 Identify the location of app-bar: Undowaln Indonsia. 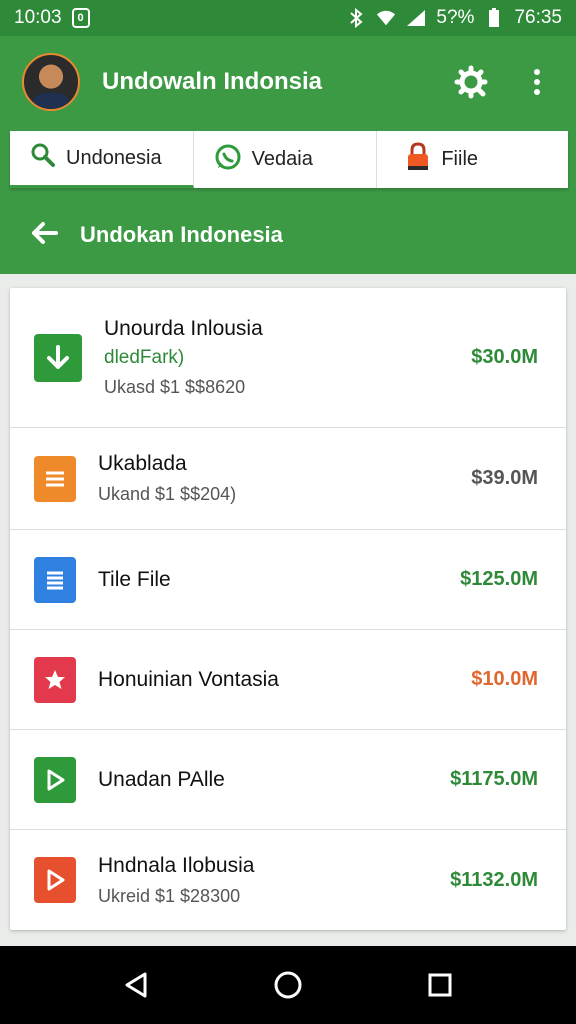
(288, 82).